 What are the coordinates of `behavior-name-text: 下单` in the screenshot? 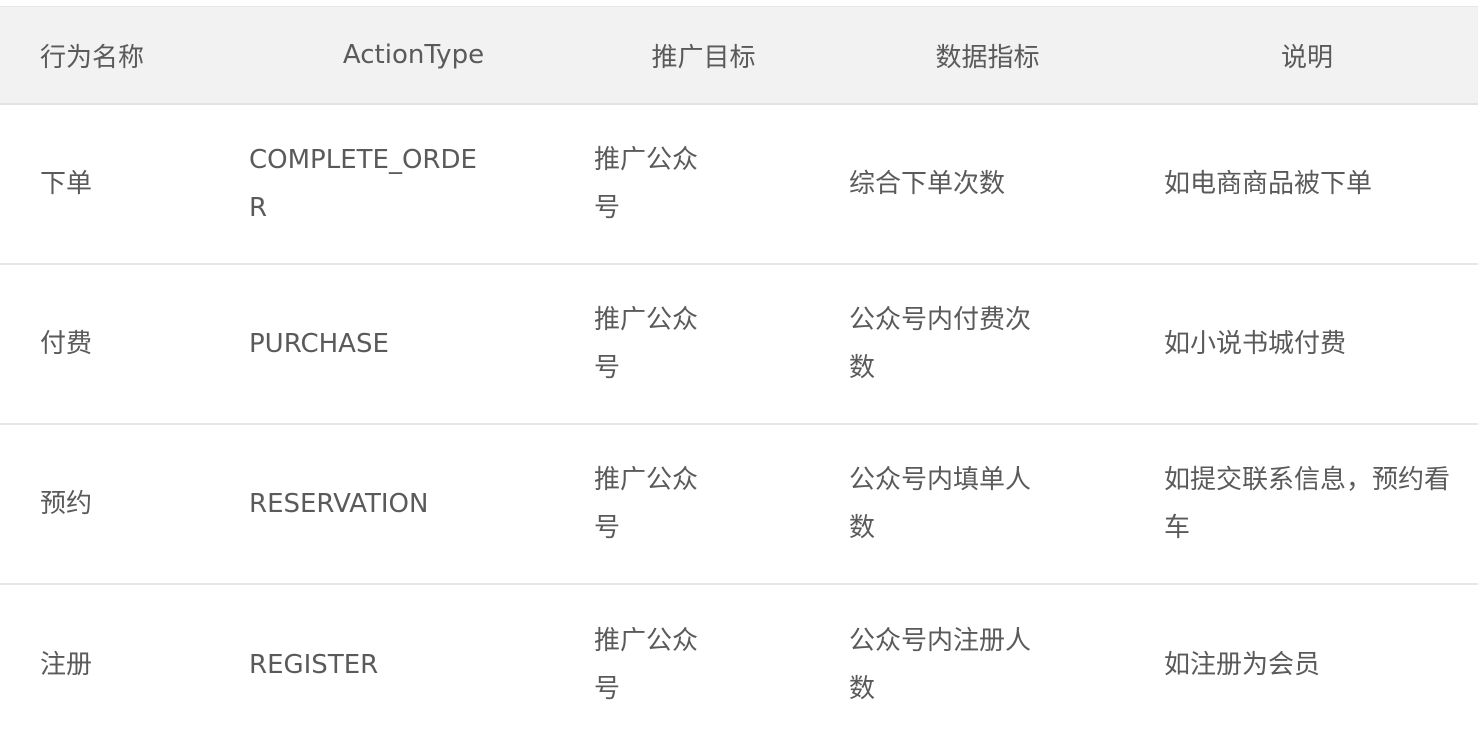 It's located at (66, 184).